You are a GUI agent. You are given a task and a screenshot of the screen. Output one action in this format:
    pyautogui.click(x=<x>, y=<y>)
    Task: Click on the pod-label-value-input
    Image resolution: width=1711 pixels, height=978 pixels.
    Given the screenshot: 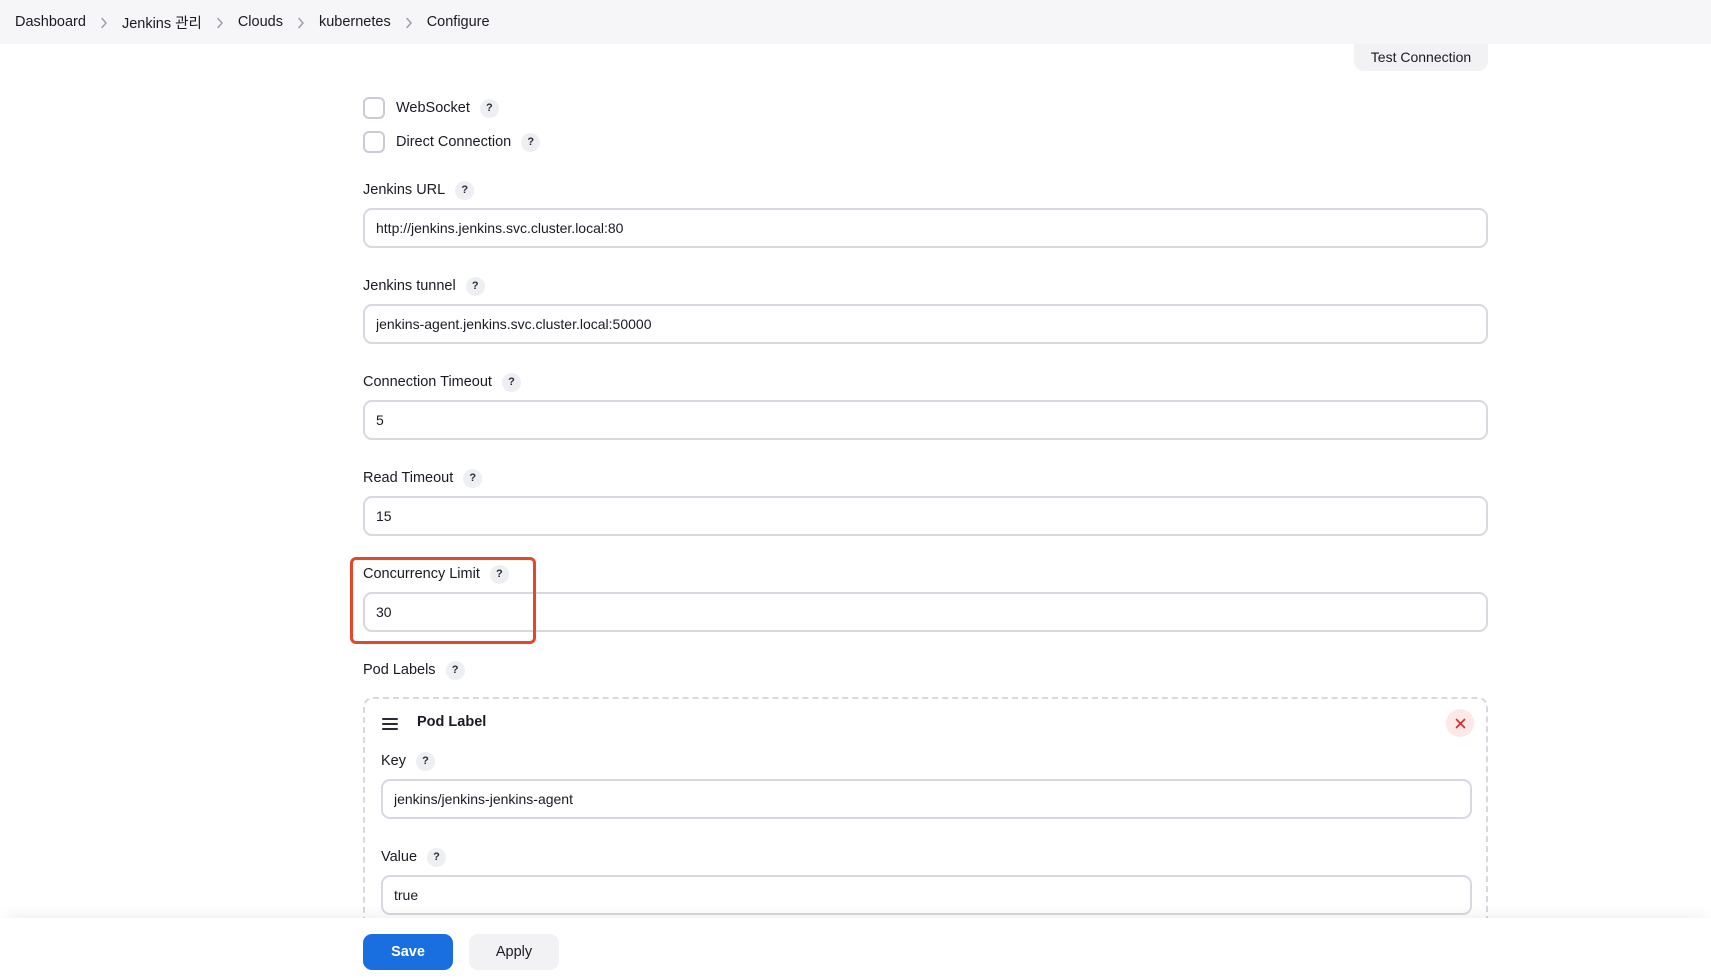 What is the action you would take?
    pyautogui.click(x=926, y=895)
    